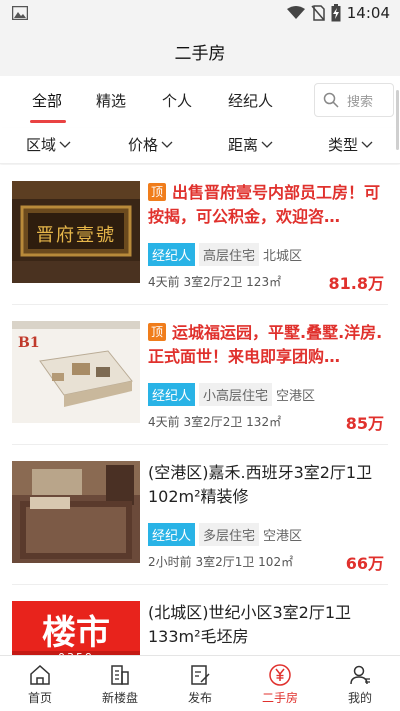  Describe the element at coordinates (368, 13) in the screenshot. I see `clock: 14:04` at that location.